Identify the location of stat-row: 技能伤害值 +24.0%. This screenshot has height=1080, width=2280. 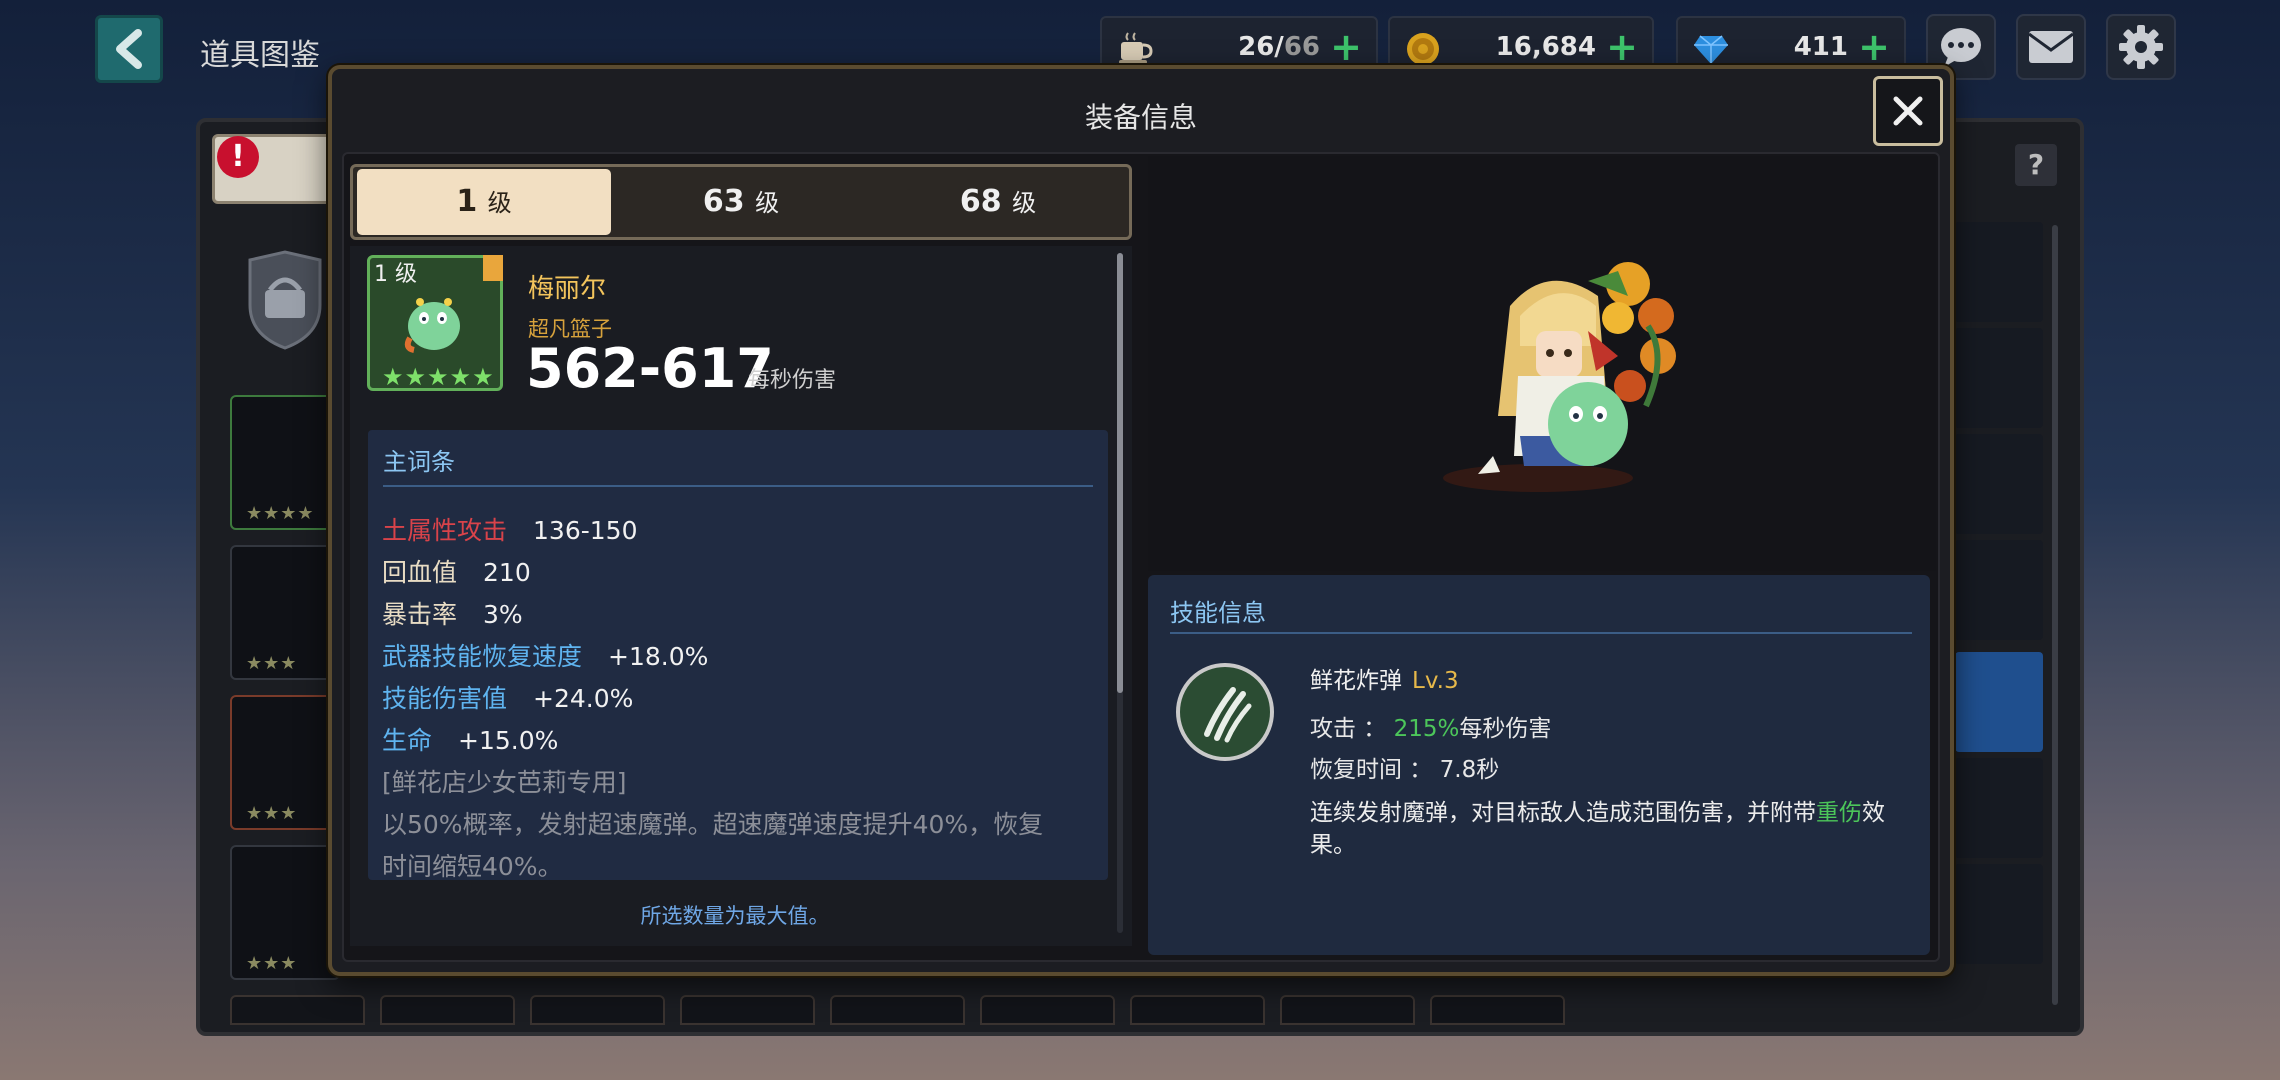
(508, 698).